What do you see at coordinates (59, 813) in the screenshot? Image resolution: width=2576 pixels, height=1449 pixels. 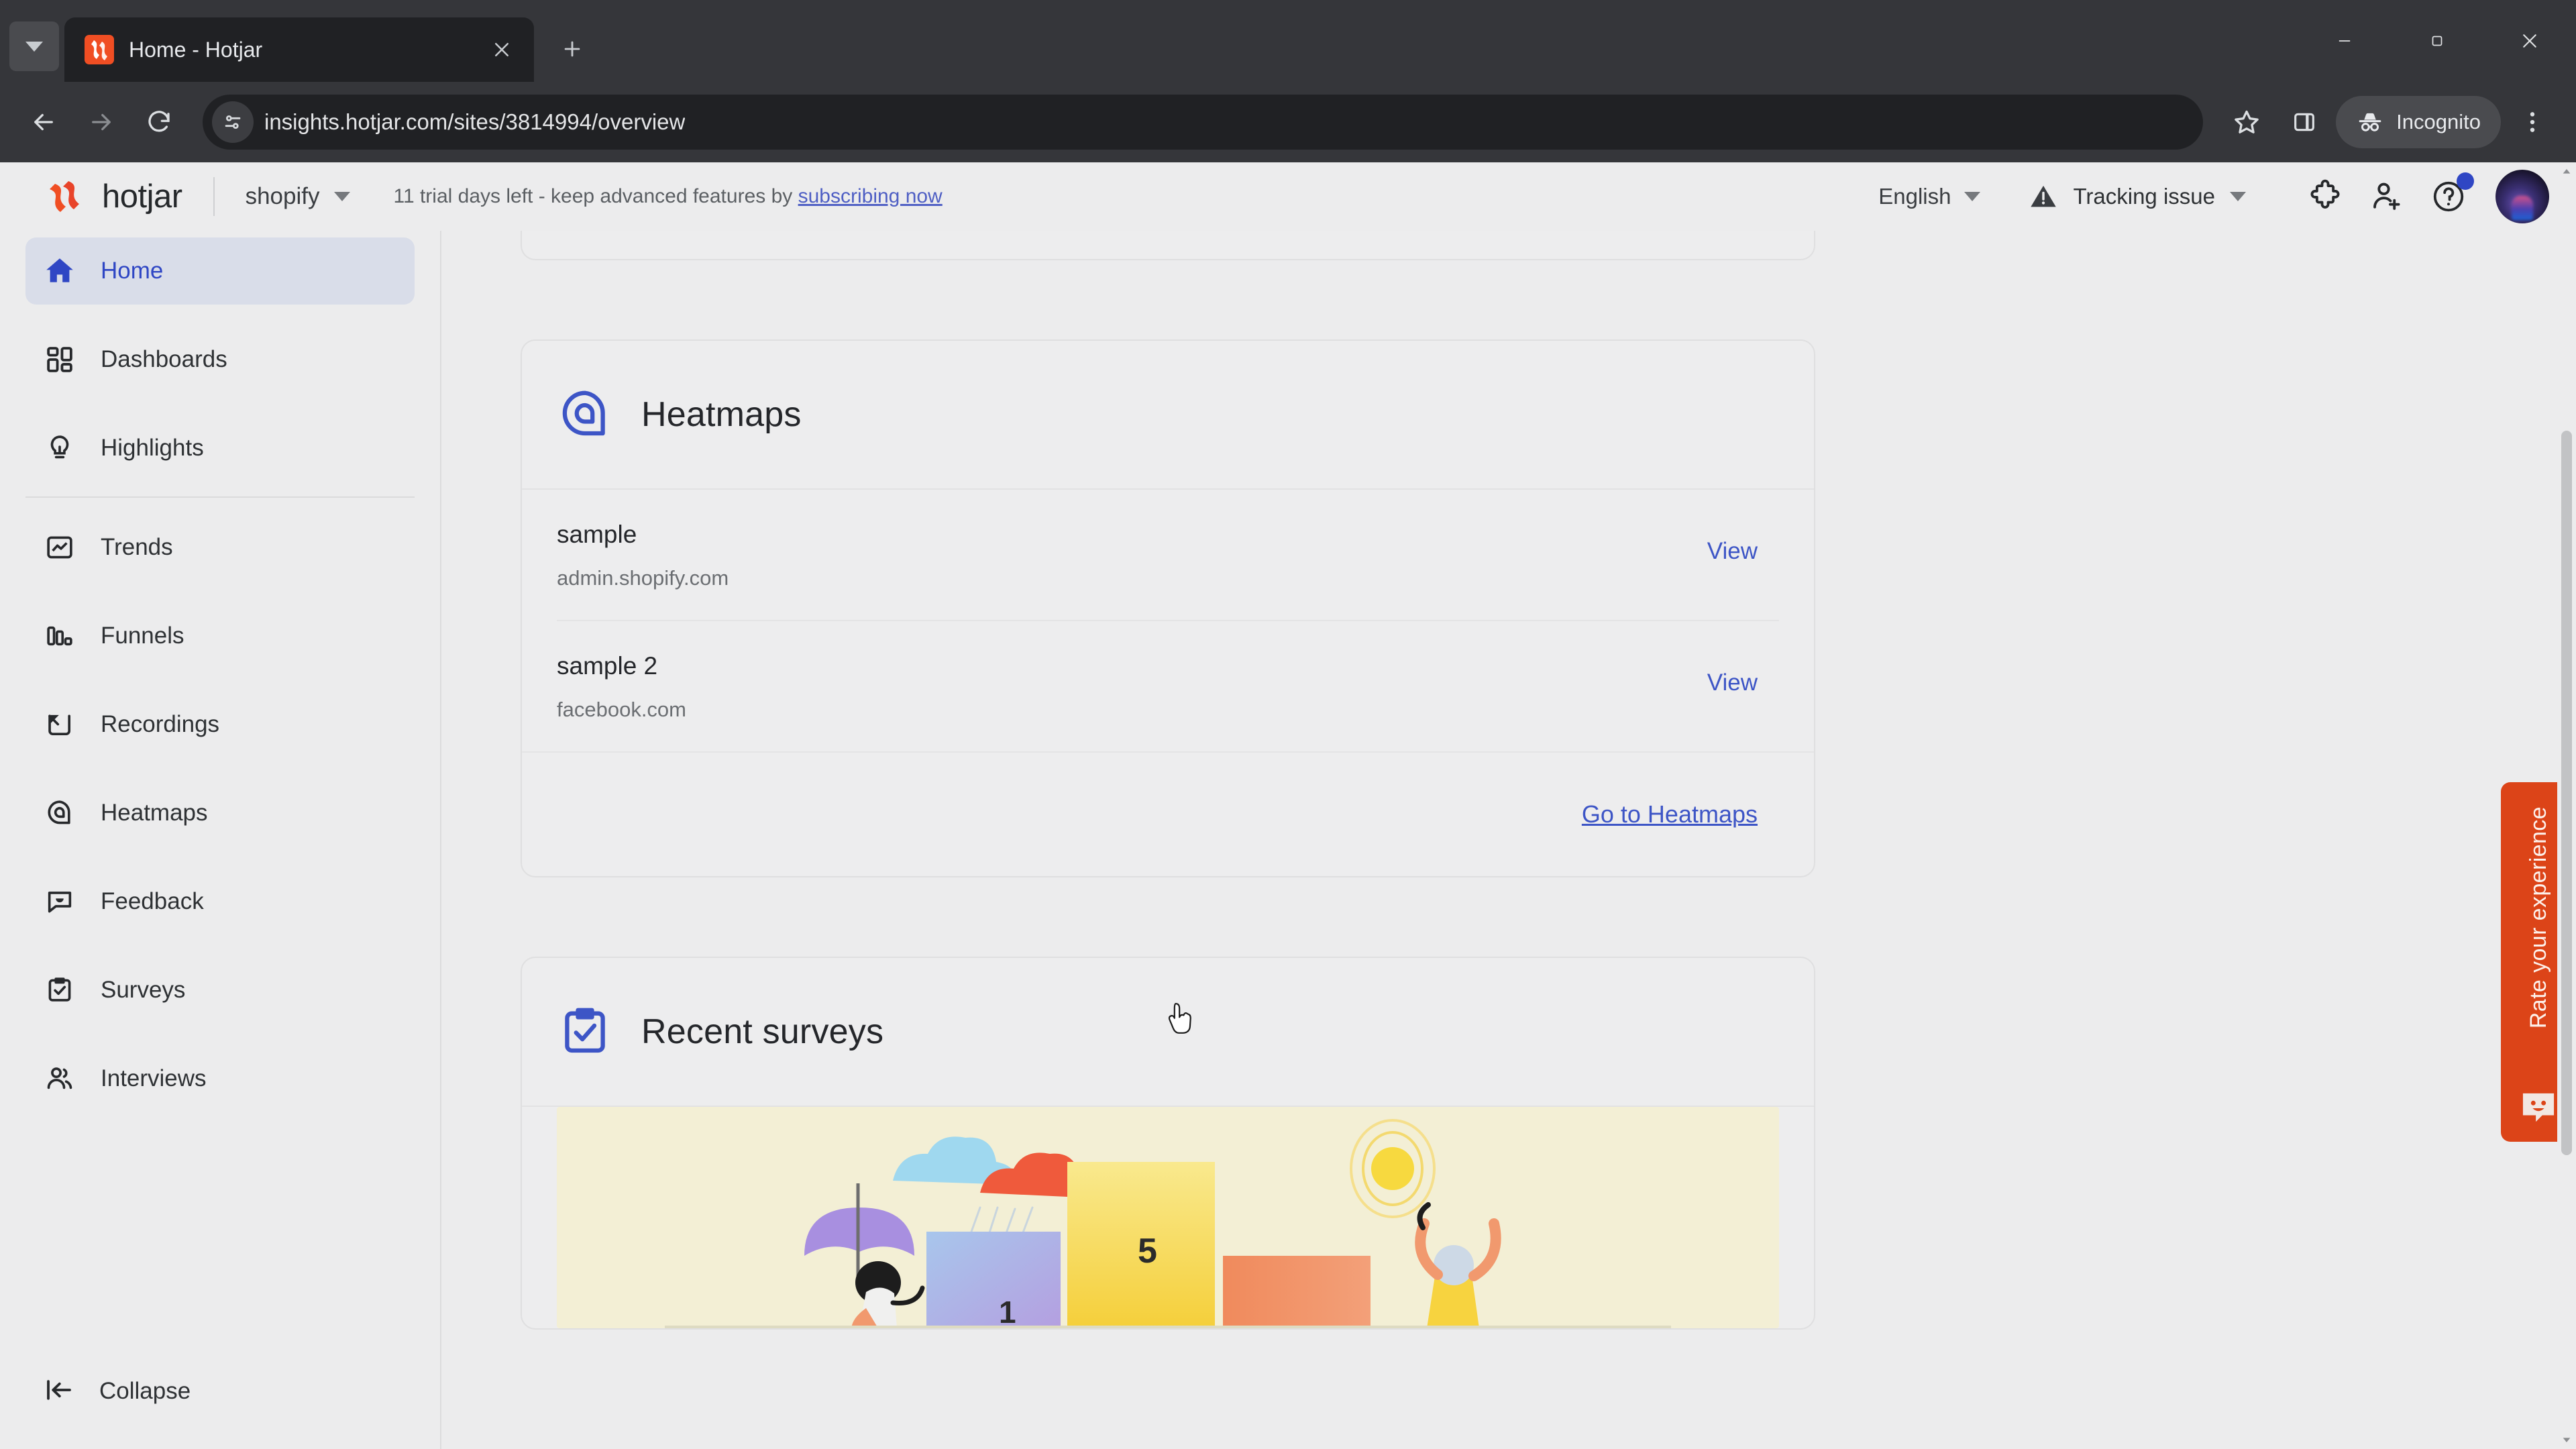 I see `heatmaps-icon` at bounding box center [59, 813].